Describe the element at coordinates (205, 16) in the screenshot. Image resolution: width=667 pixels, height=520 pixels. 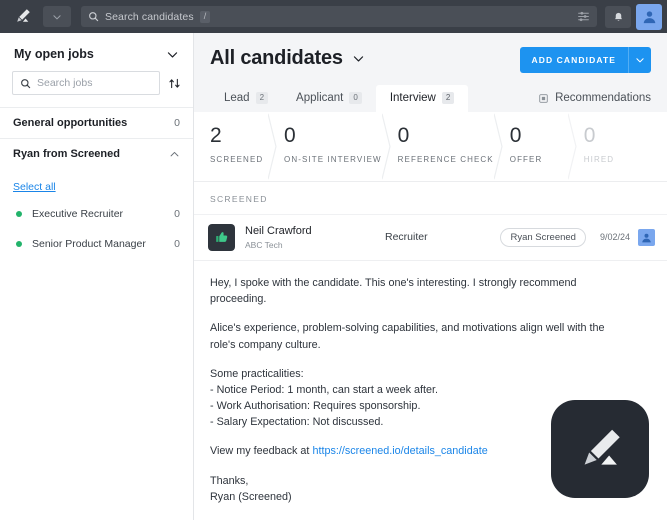
I see `search-shortcut-key: /` at that location.